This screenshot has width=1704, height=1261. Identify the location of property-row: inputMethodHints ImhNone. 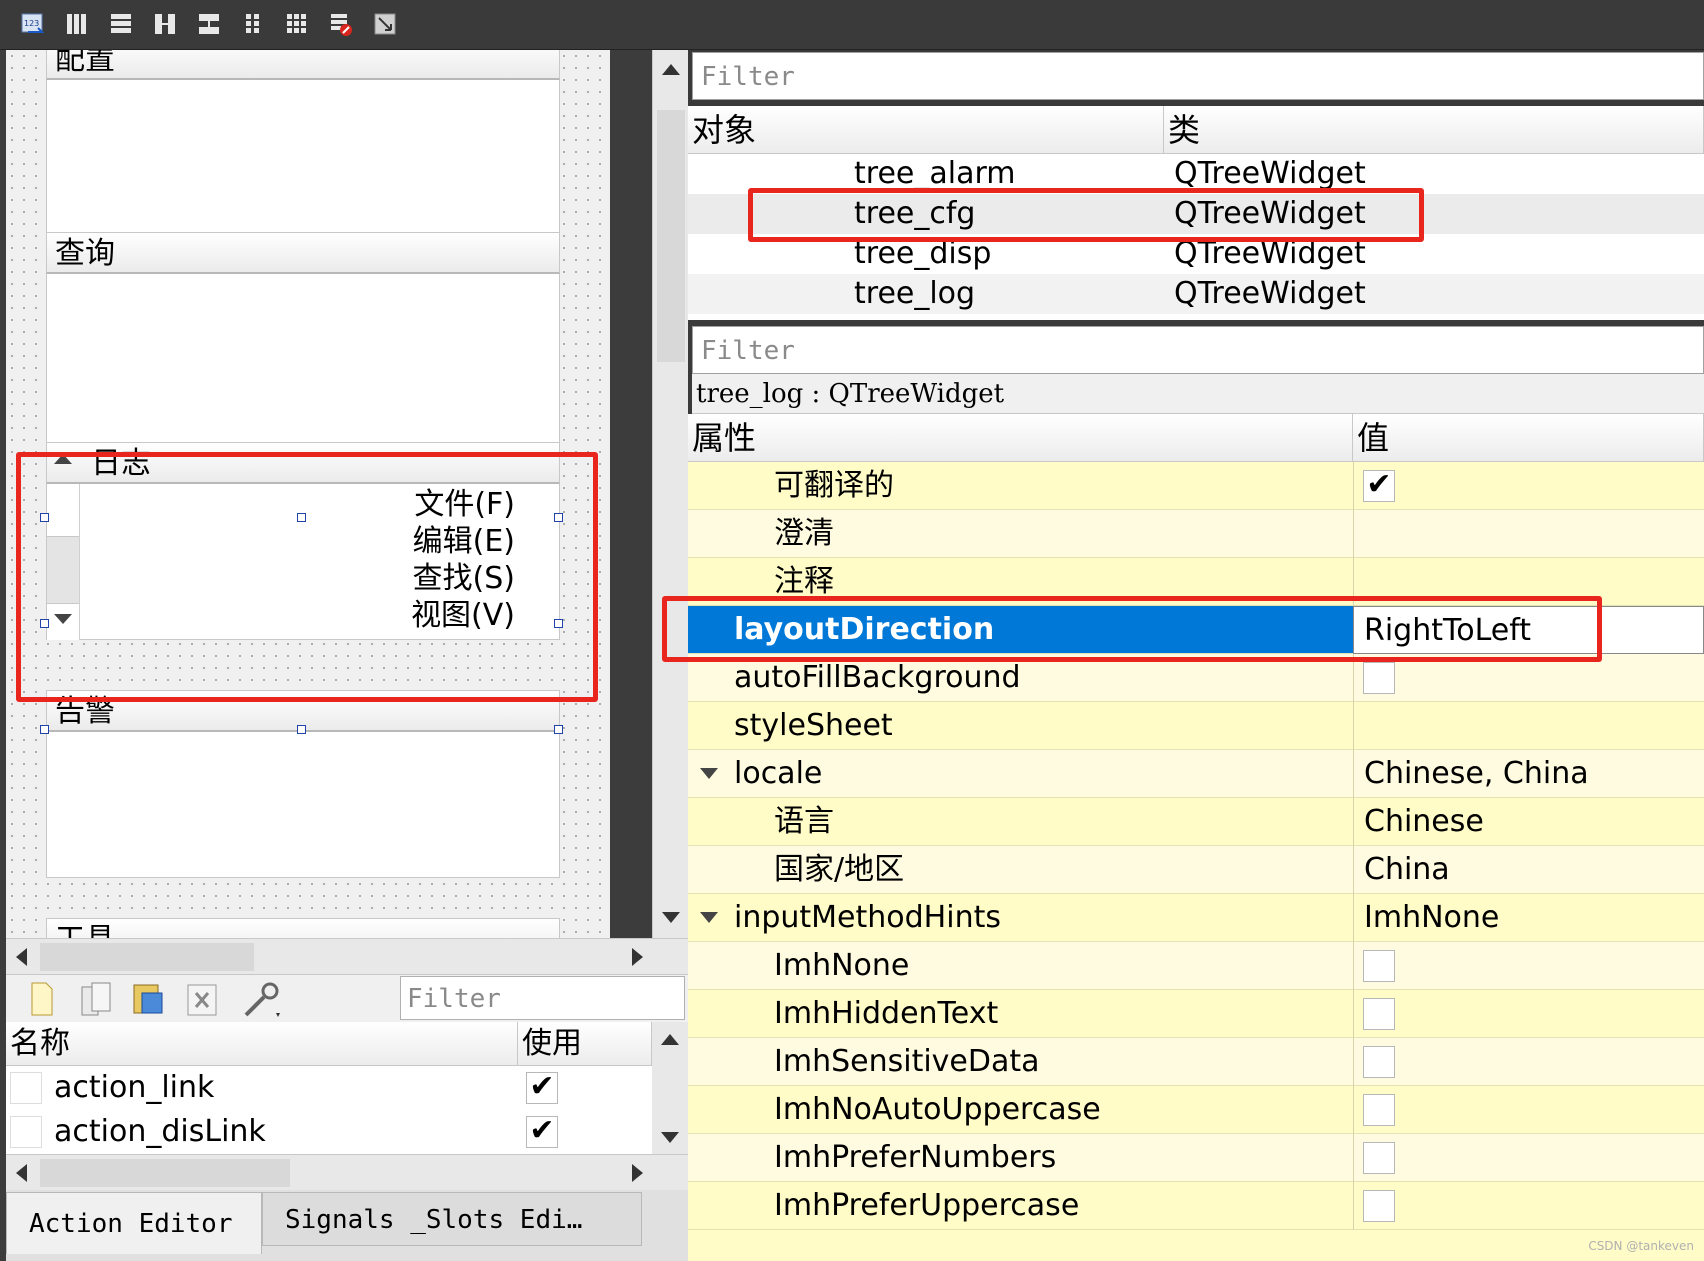
(1196, 918).